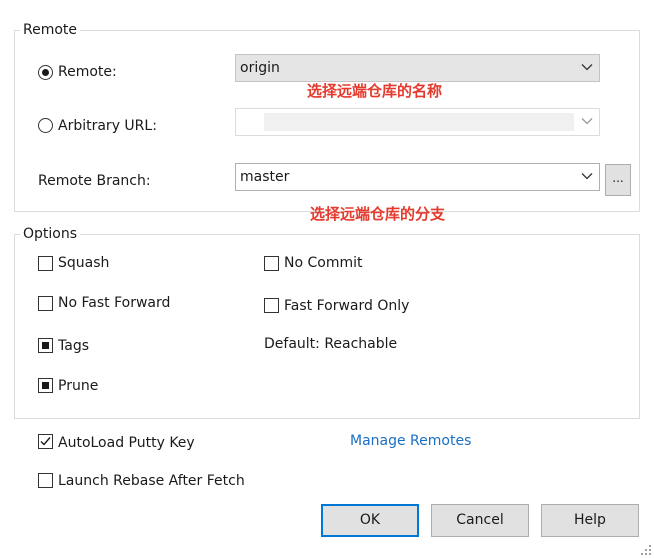 The image size is (654, 558). Describe the element at coordinates (346, 306) in the screenshot. I see `fast-forward-only-label: Fast Forward Only` at that location.